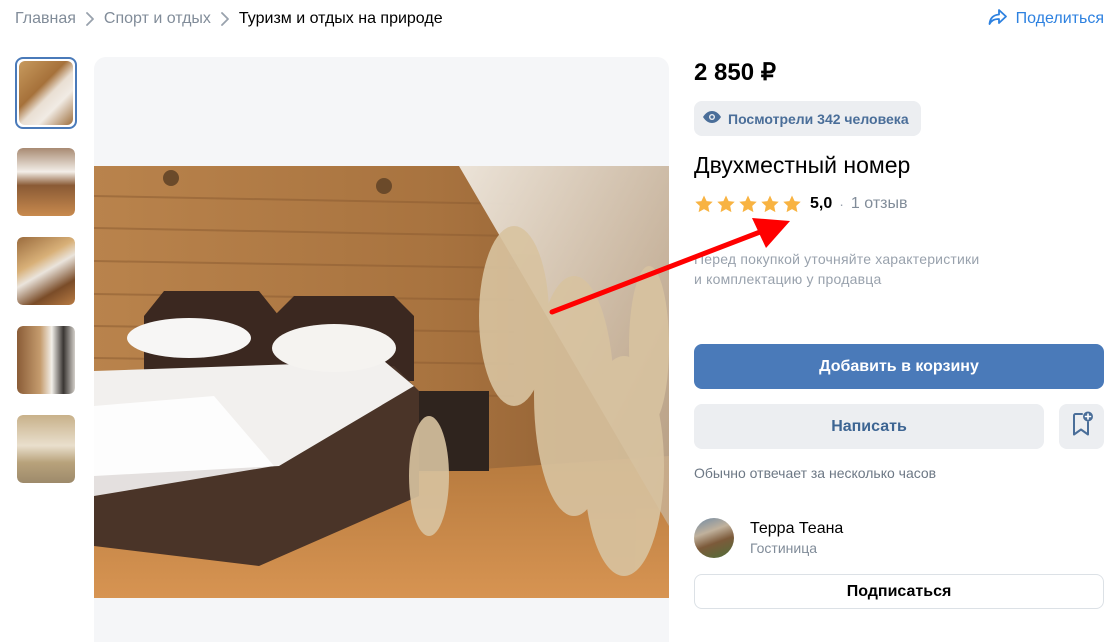 The width and height of the screenshot is (1120, 642). What do you see at coordinates (998, 19) in the screenshot?
I see `share-icon` at bounding box center [998, 19].